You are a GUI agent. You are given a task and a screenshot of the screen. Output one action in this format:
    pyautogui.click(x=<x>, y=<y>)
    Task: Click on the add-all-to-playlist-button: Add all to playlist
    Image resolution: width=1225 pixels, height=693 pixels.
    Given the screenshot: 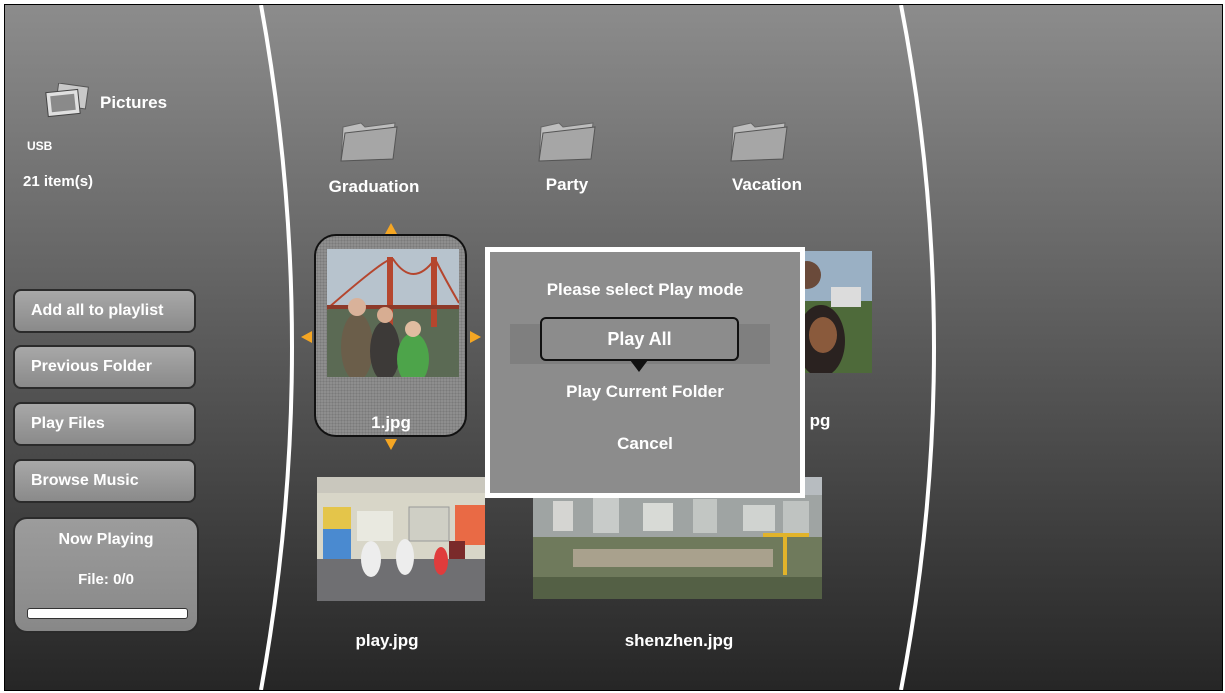 What is the action you would take?
    pyautogui.click(x=104, y=311)
    